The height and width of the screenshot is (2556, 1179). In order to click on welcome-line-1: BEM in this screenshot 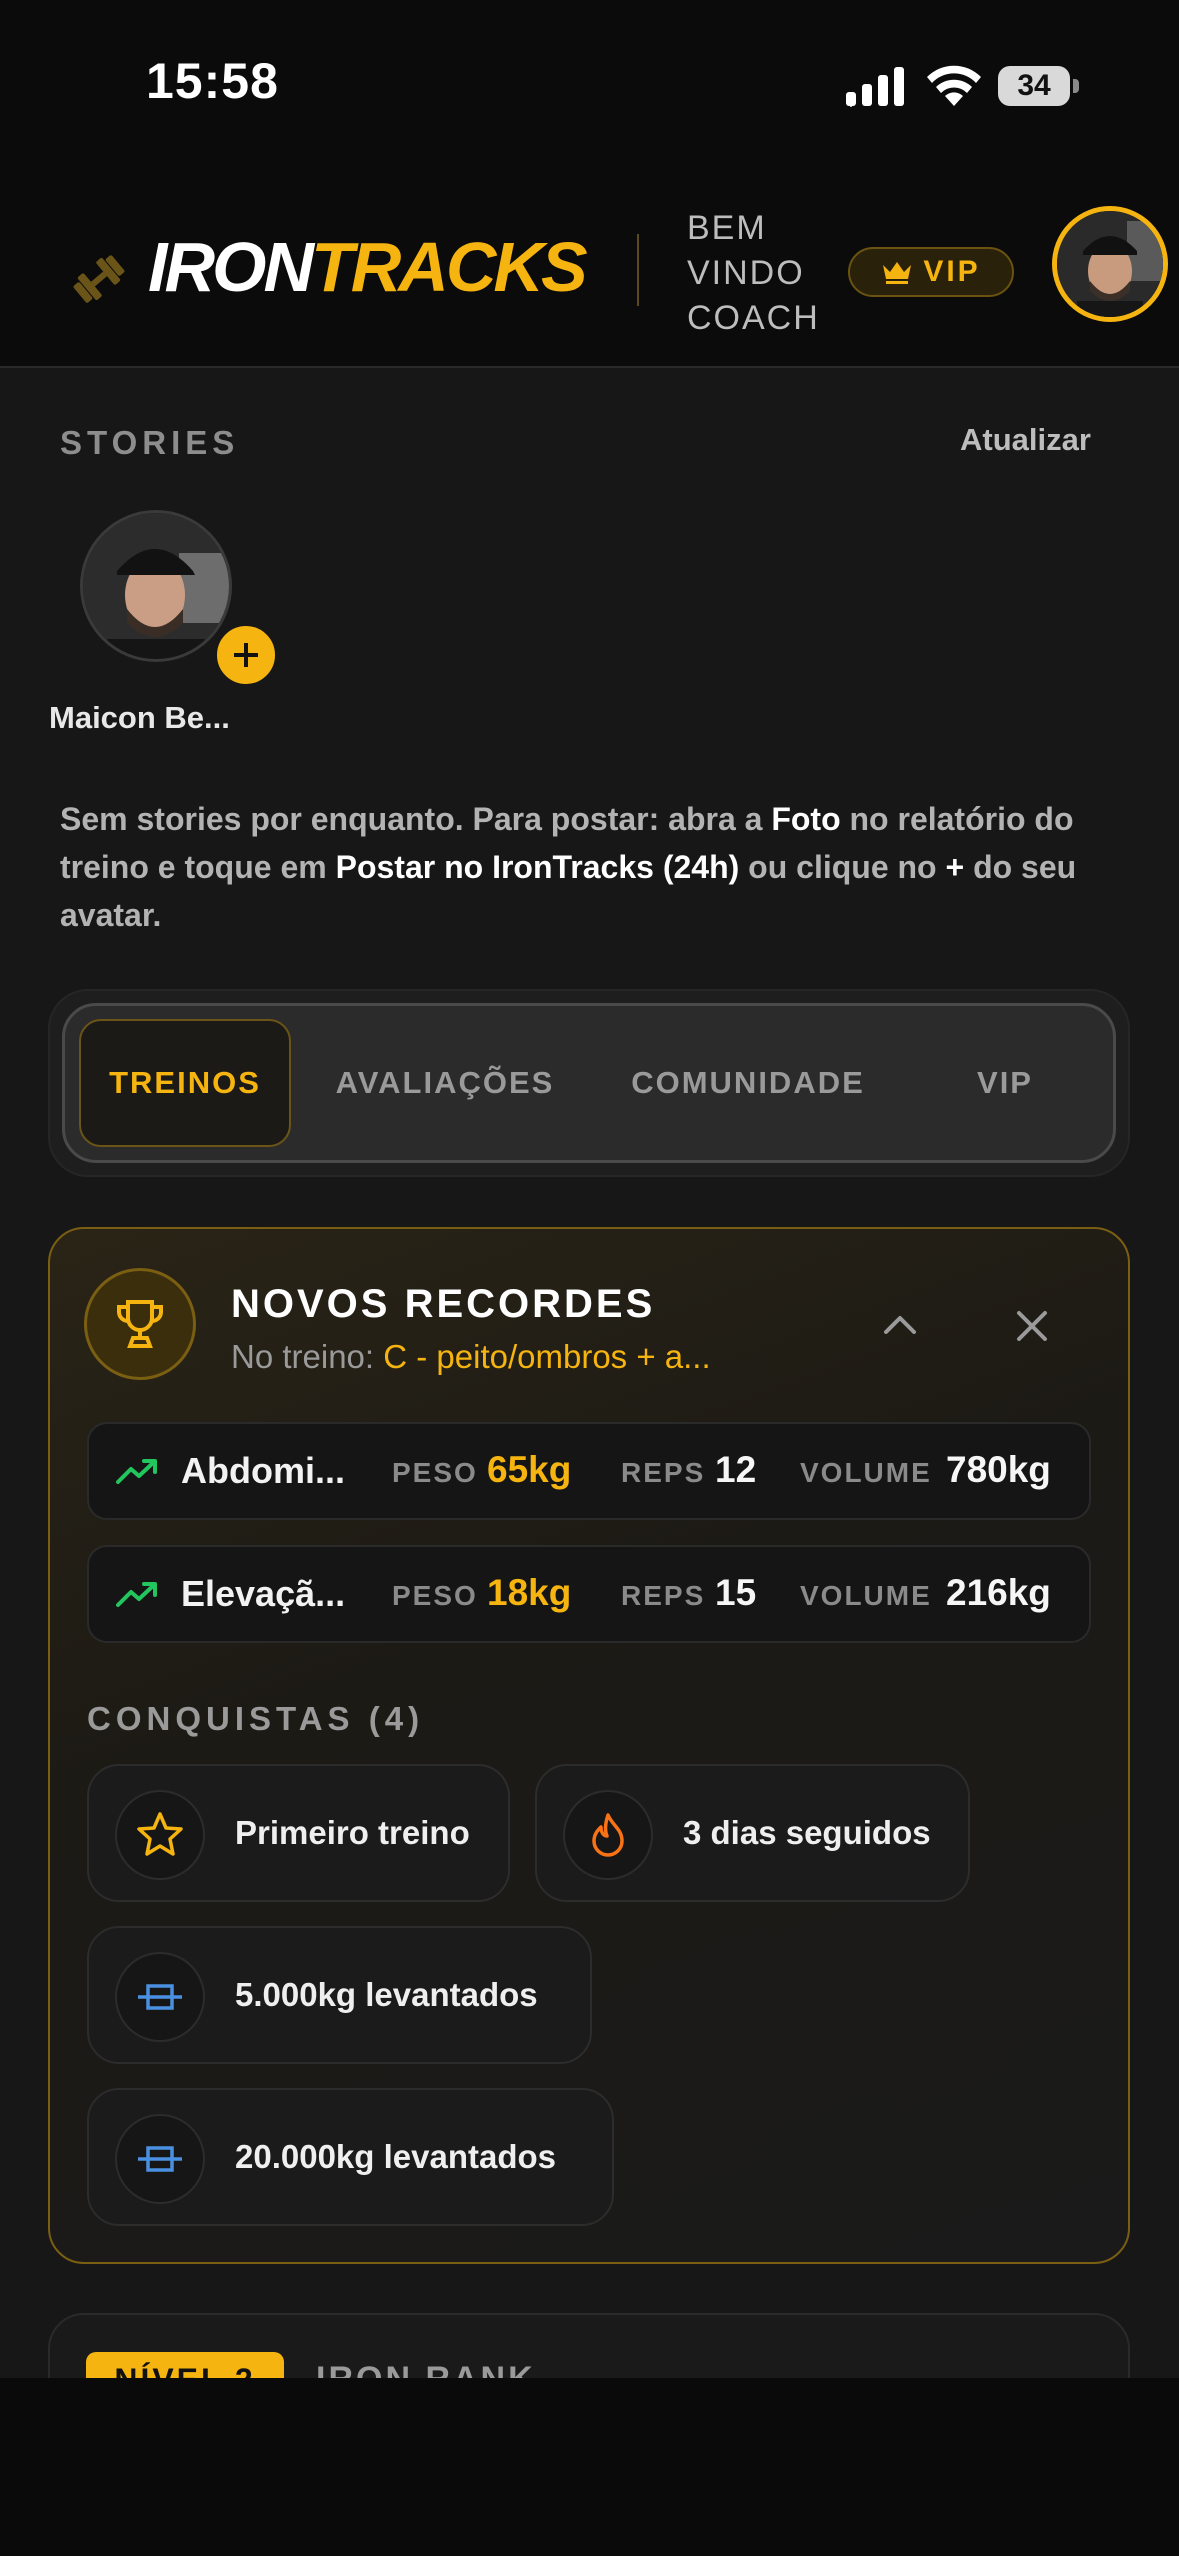, I will do `click(727, 228)`.